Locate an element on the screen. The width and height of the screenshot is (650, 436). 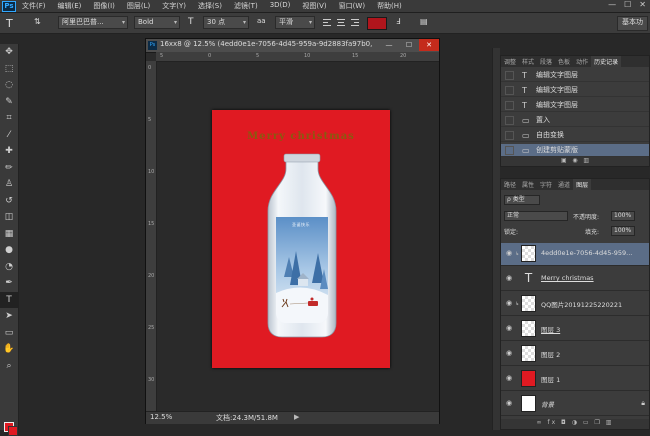
crop-tool-icon: ⌗ is located at coordinates (9, 118).